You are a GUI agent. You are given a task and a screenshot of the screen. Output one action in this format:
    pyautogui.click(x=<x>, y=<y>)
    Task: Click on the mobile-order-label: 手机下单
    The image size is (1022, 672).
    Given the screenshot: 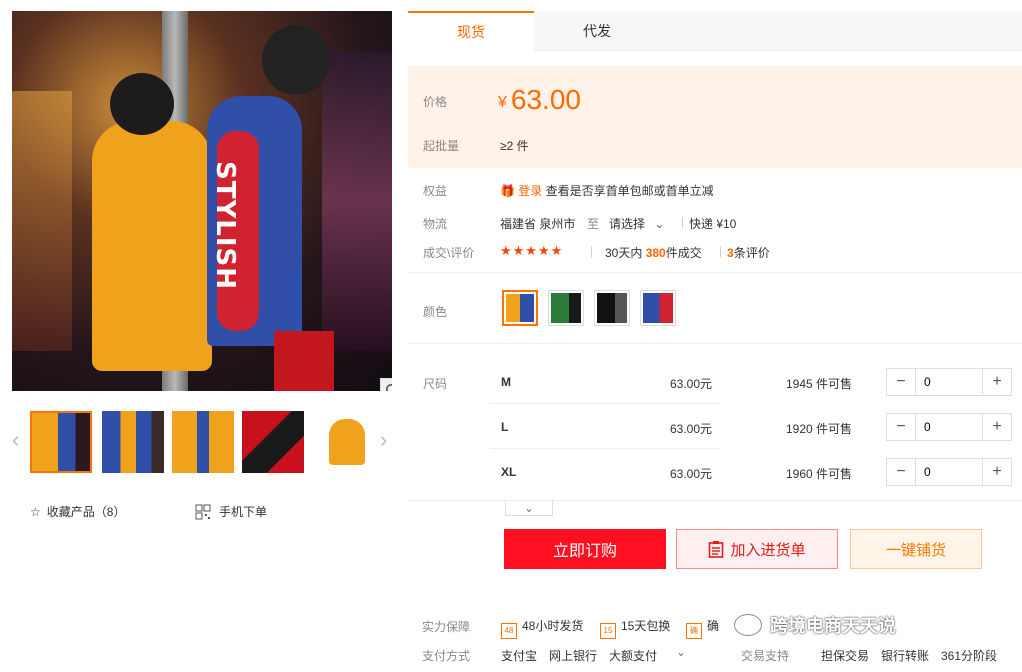 What is the action you would take?
    pyautogui.click(x=243, y=512)
    